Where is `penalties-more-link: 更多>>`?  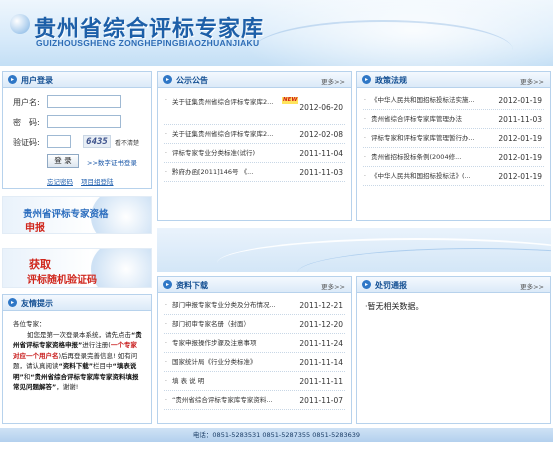
penalties-more-link: 更多>> is located at coordinates (532, 286).